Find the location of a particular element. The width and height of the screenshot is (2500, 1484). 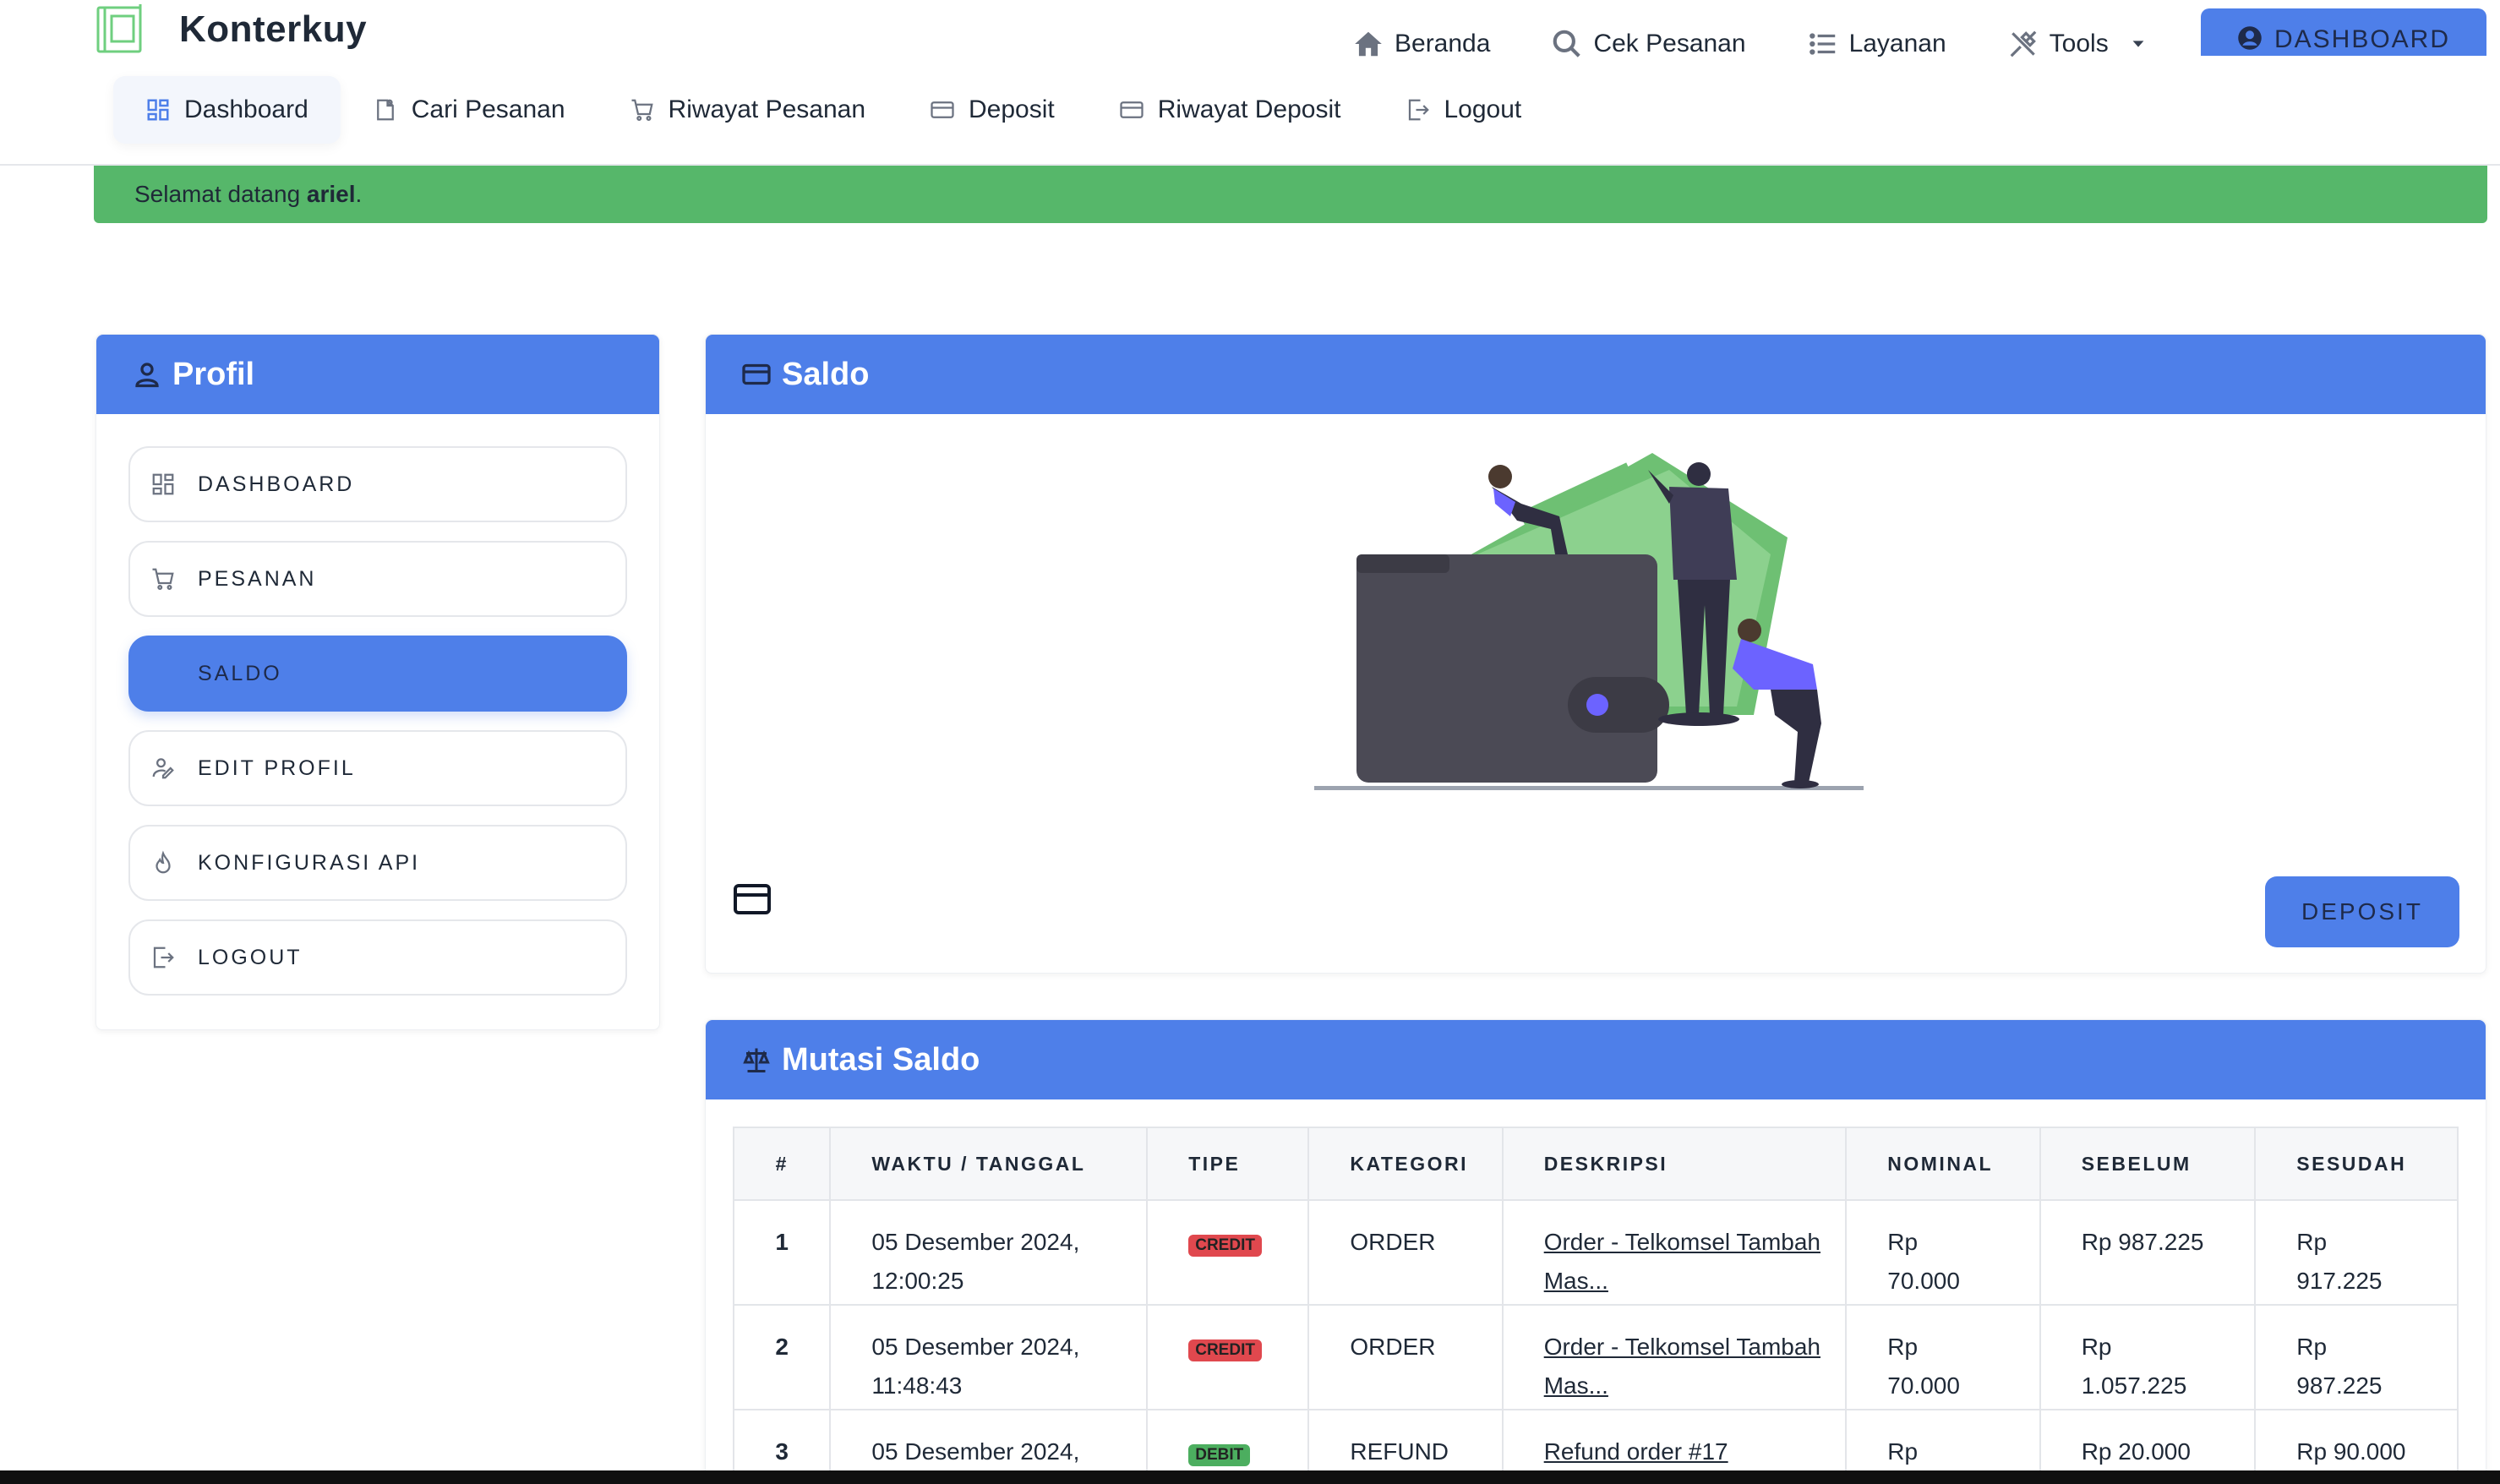

mutasi-card-header: Mutasi Saldo is located at coordinates (1596, 1060).